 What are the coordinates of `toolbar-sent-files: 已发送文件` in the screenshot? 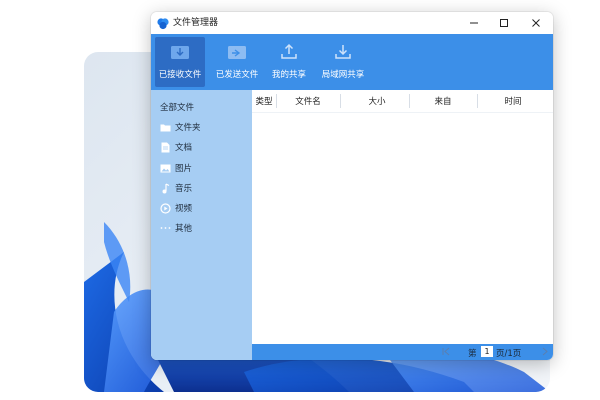 It's located at (237, 62).